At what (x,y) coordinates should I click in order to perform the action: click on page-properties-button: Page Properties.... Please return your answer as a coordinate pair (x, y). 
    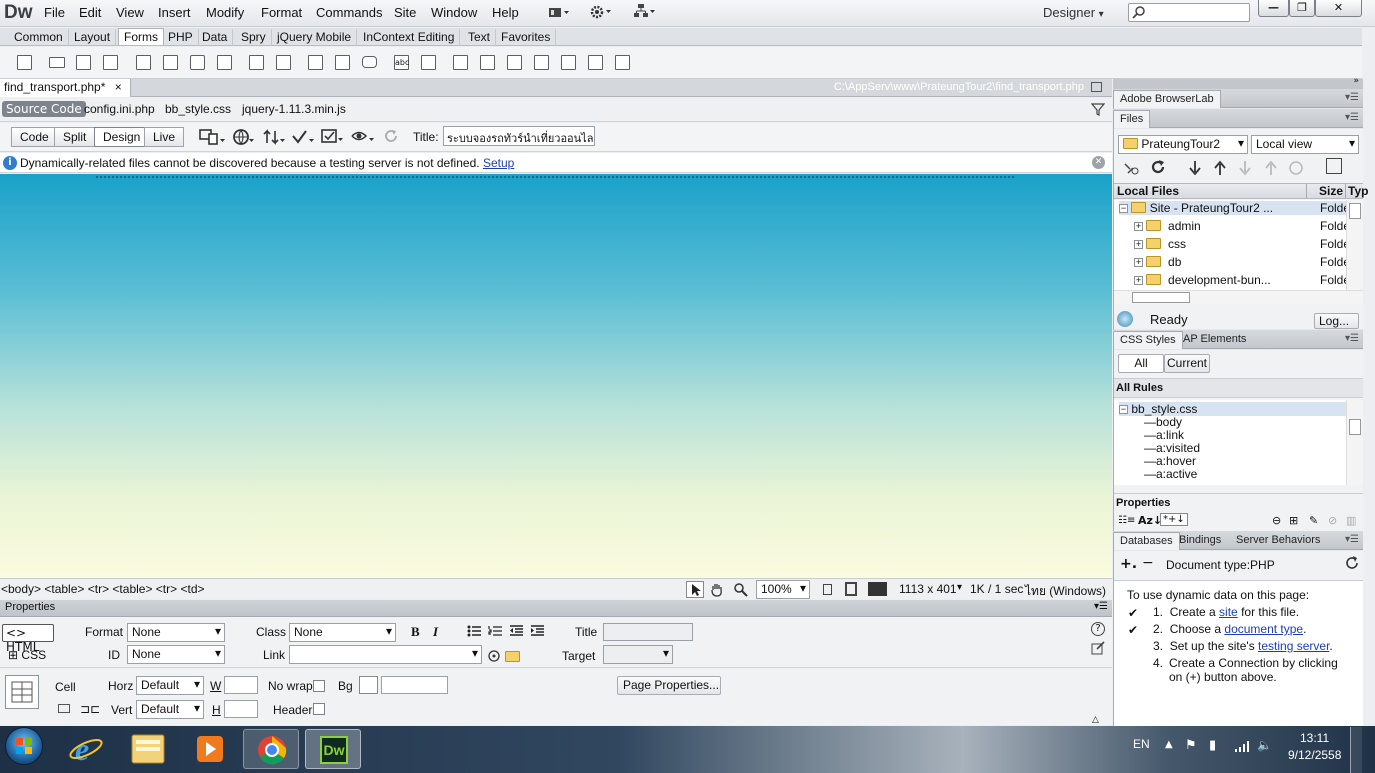
    Looking at the image, I should click on (669, 685).